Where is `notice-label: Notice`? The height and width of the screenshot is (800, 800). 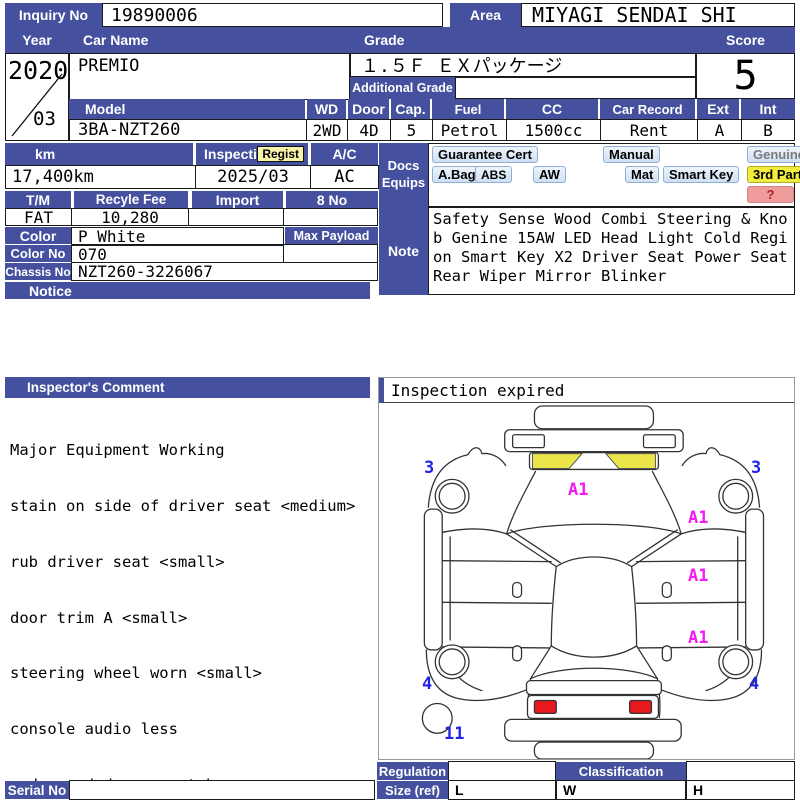
notice-label: Notice is located at coordinates (187, 290).